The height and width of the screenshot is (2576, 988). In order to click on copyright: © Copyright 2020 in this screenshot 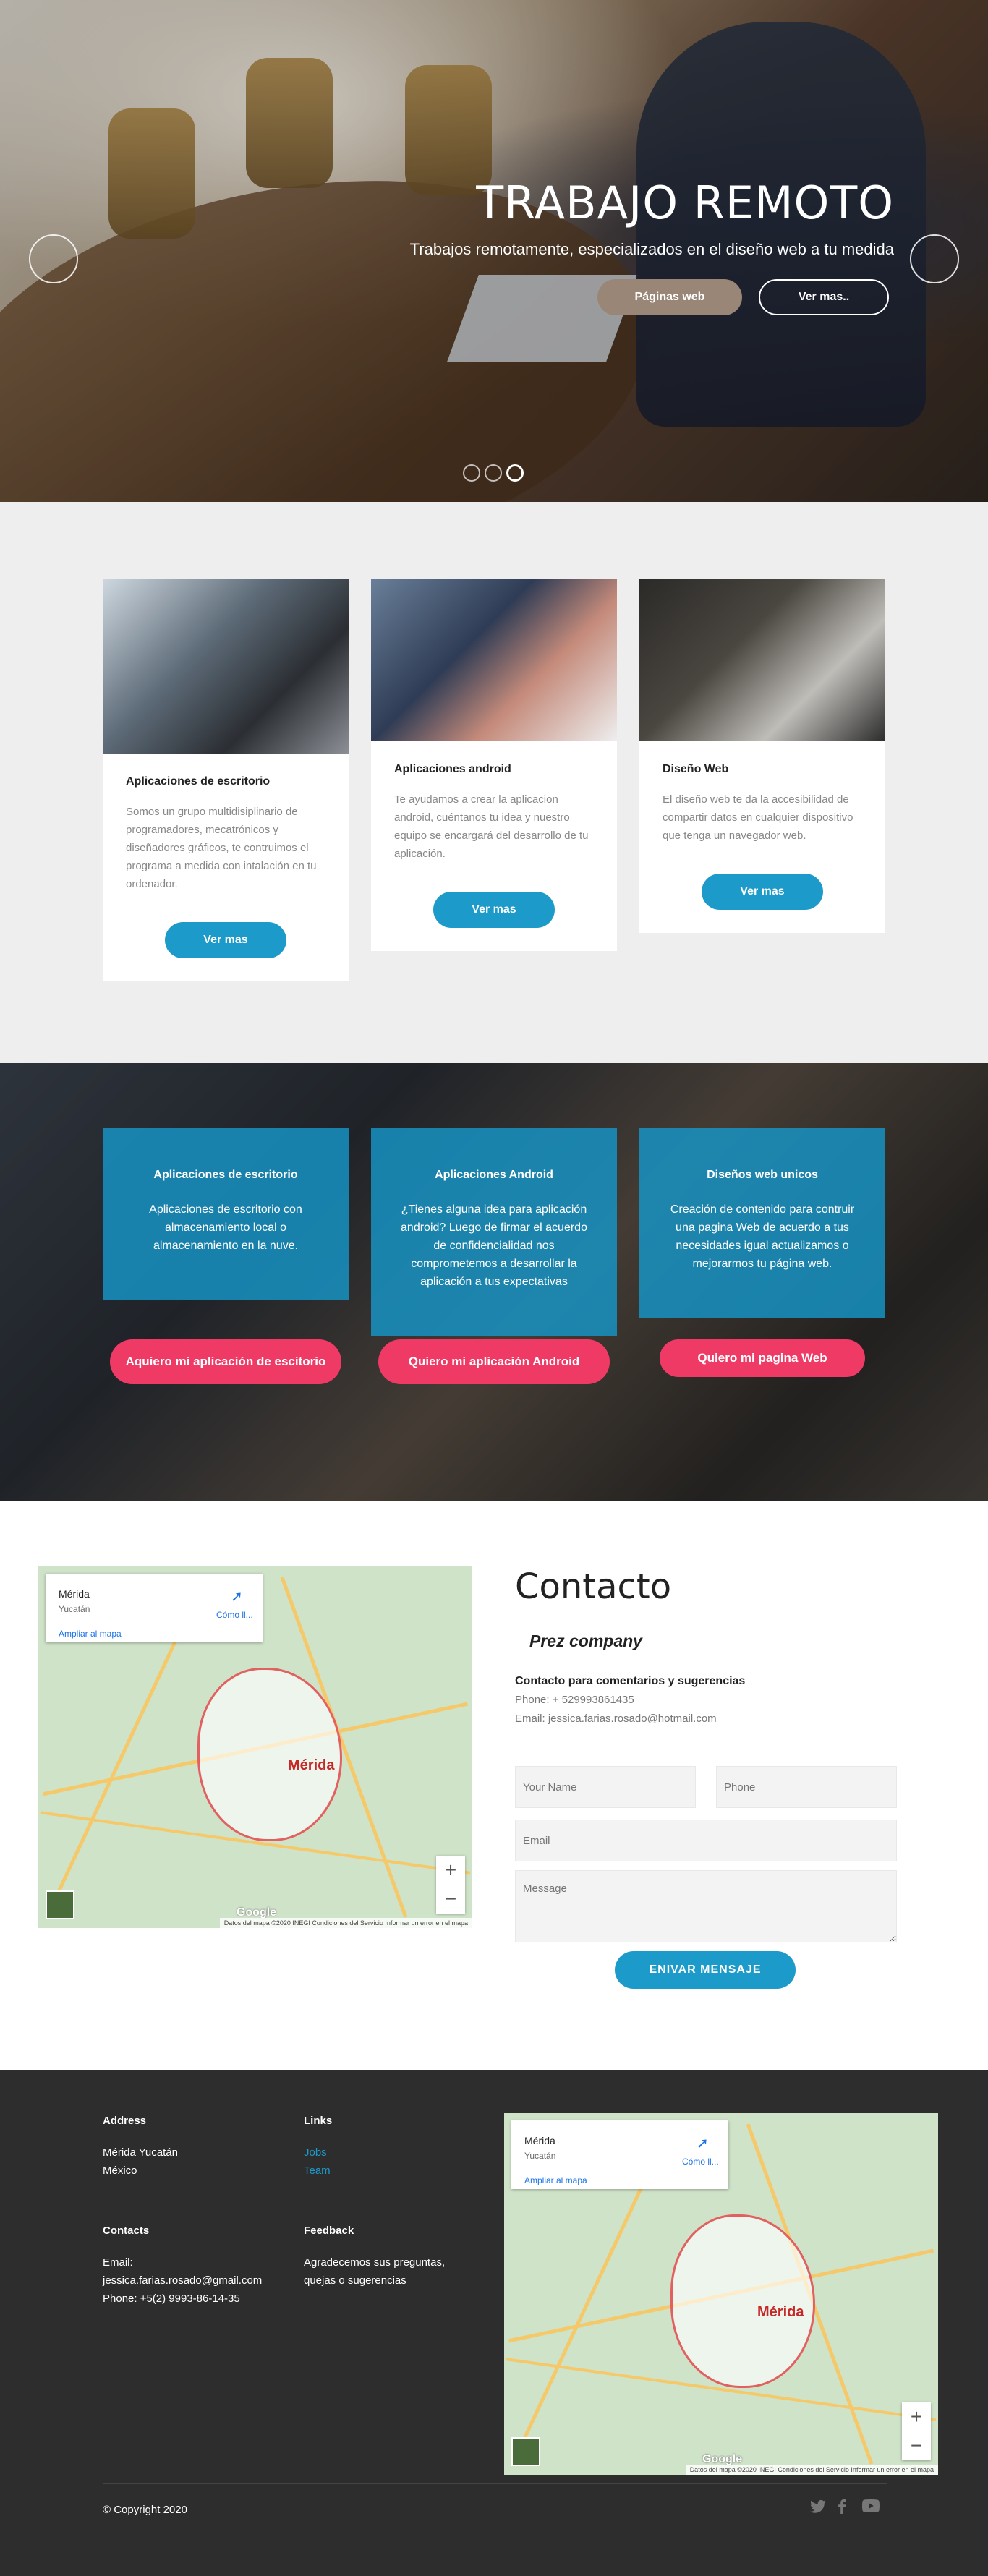, I will do `click(145, 2510)`.